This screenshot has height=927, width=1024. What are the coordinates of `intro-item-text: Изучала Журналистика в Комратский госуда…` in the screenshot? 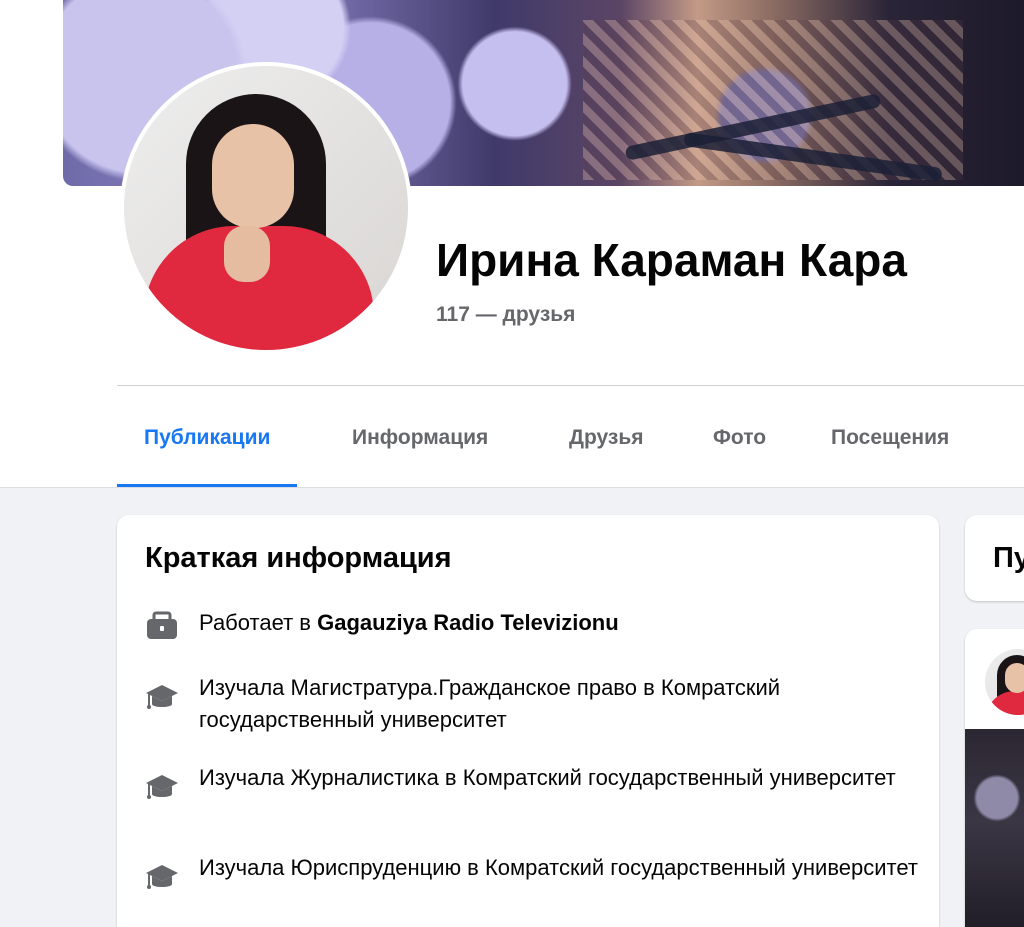 It's located at (547, 777).